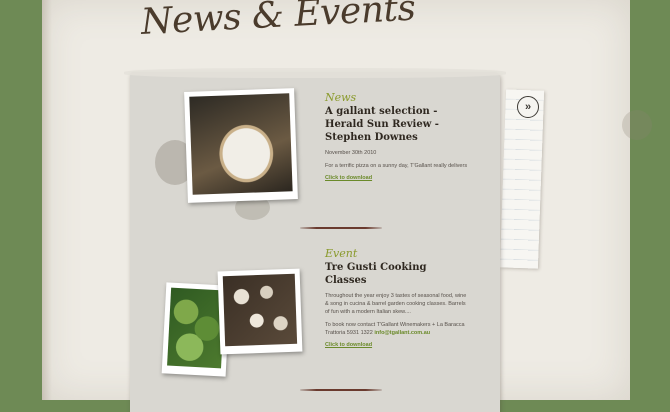  I want to click on item-category: Event, so click(341, 253).